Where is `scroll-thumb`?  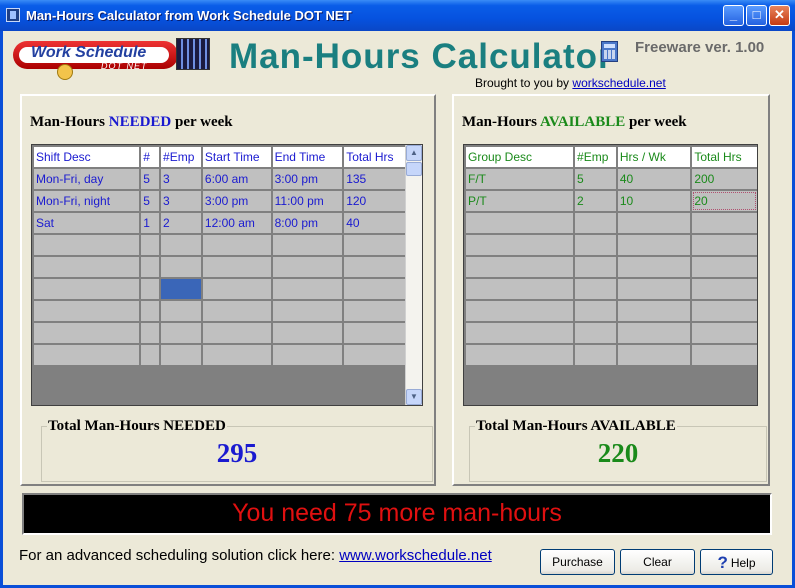 scroll-thumb is located at coordinates (414, 169).